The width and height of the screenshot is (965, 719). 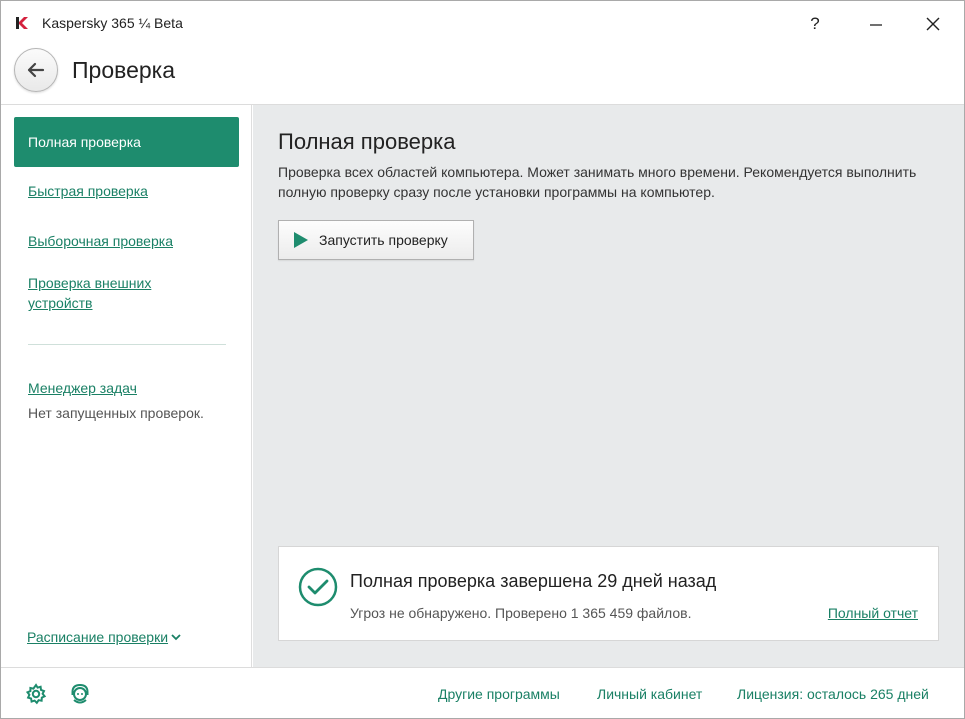 I want to click on other-programs-link: Другие программы, so click(x=499, y=694).